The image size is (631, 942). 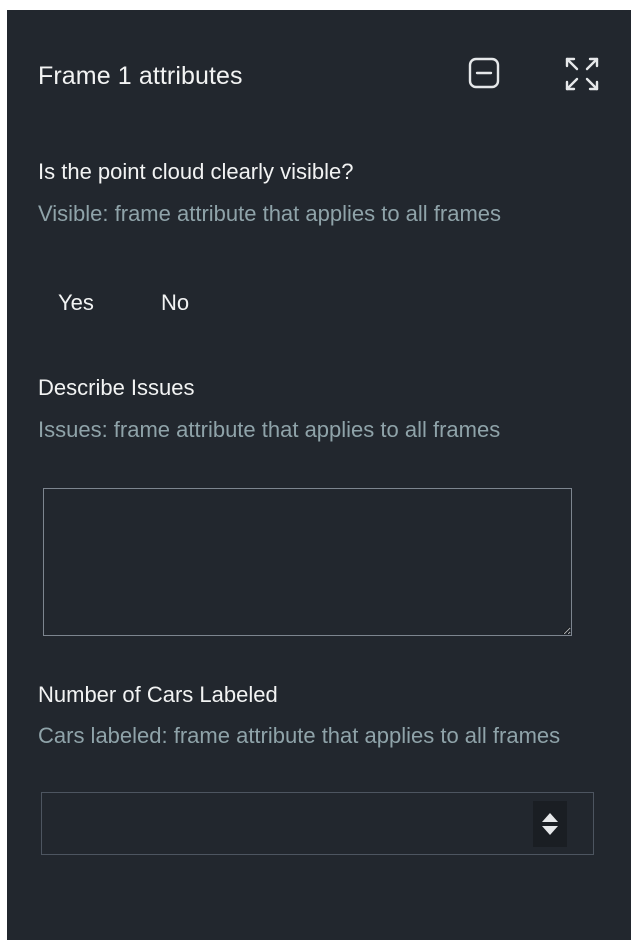 I want to click on up-down-stepper-icon, so click(x=550, y=824).